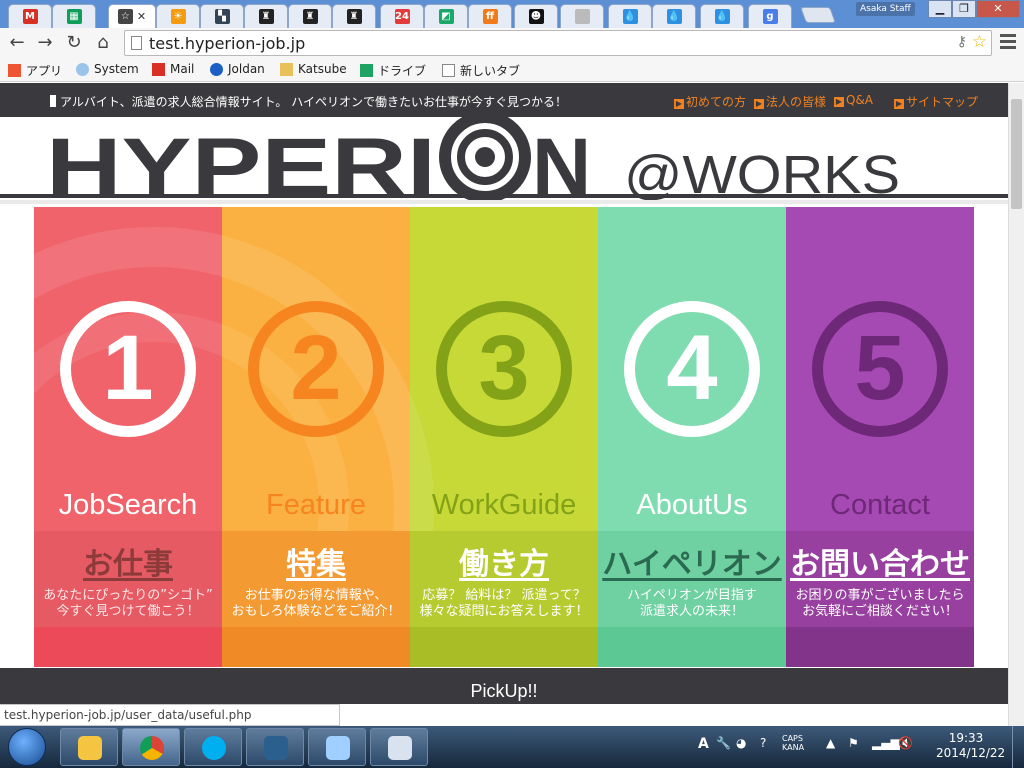  What do you see at coordinates (241, 161) in the screenshot?
I see `logo-hyperi: HYPERI` at bounding box center [241, 161].